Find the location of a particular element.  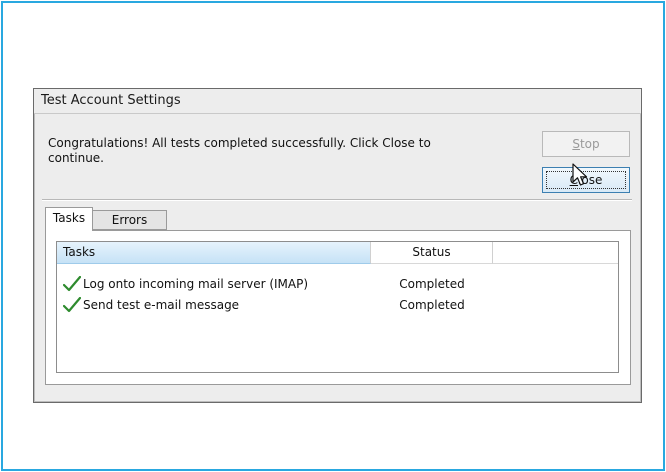

column-header-tasks: Tasks is located at coordinates (214, 253).